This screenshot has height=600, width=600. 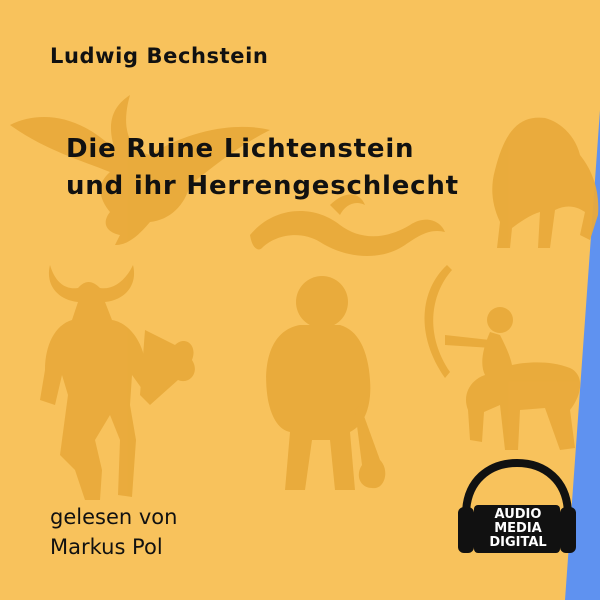 What do you see at coordinates (262, 186) in the screenshot?
I see `book-title-line-2: und ihr Herrengeschlecht` at bounding box center [262, 186].